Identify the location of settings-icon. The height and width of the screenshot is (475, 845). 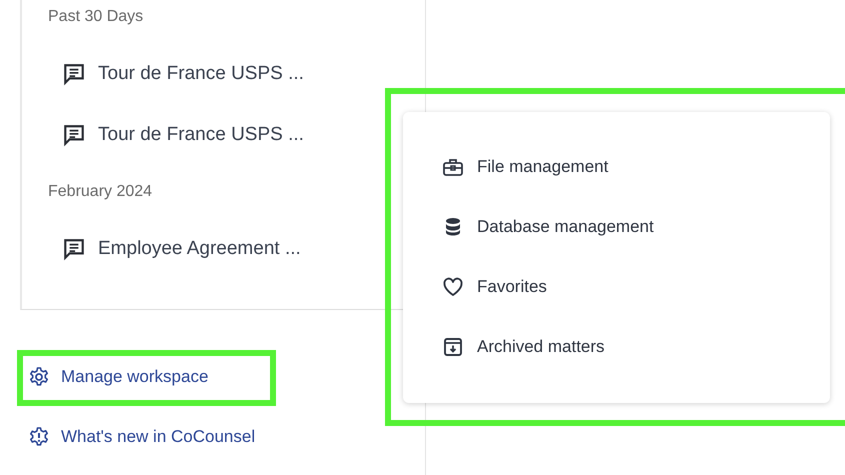
(39, 377).